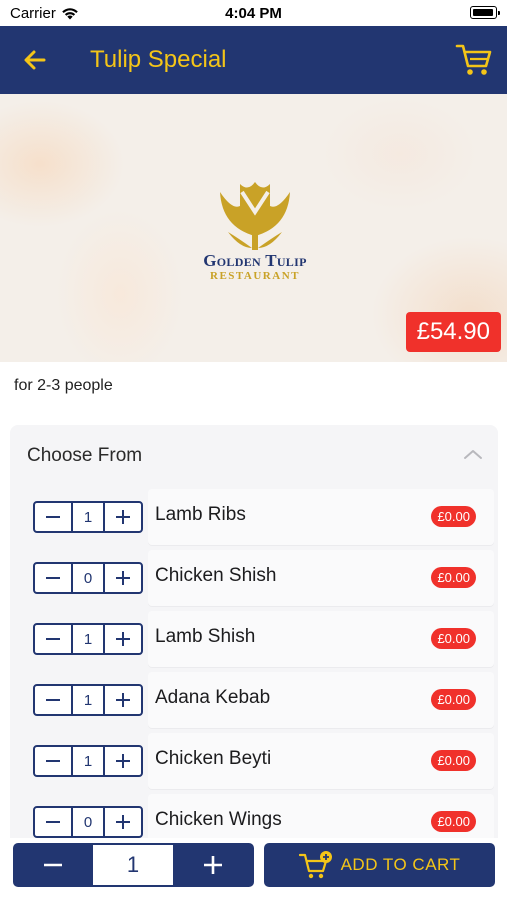 This screenshot has height=900, width=507. I want to click on list-item: 1 Chicken Beyti £0.00, so click(254, 761).